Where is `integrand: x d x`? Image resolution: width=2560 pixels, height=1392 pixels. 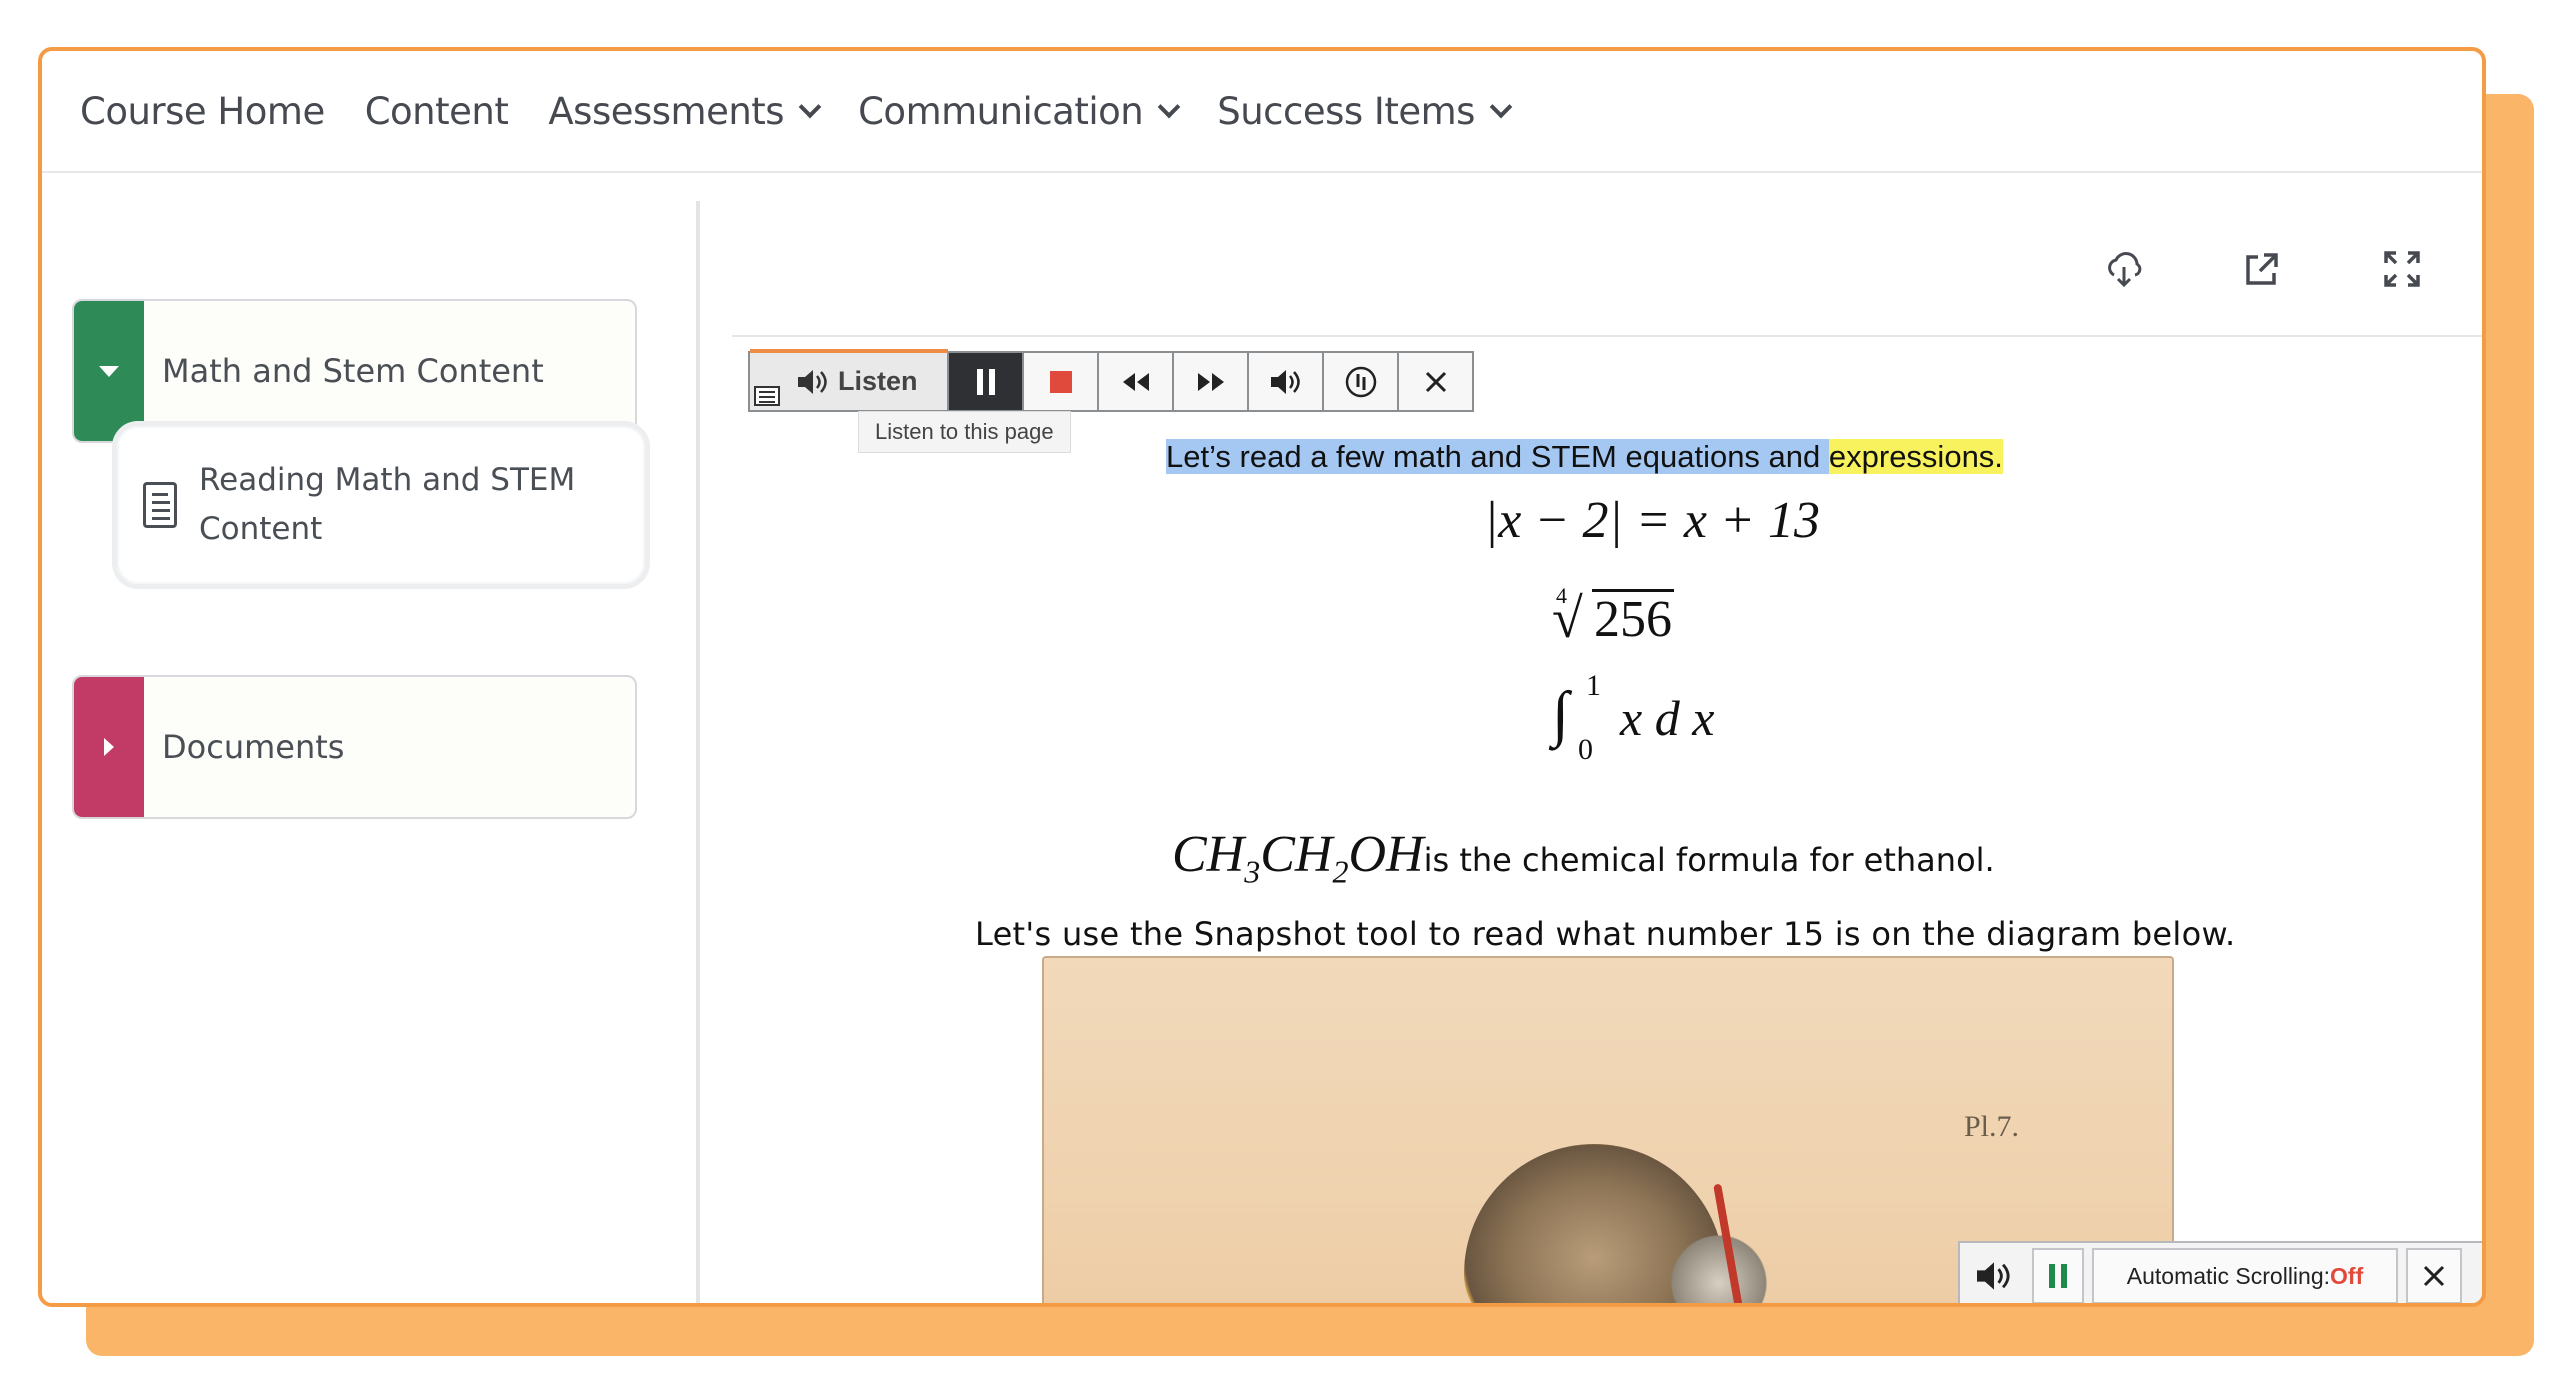 integrand: x d x is located at coordinates (1667, 718).